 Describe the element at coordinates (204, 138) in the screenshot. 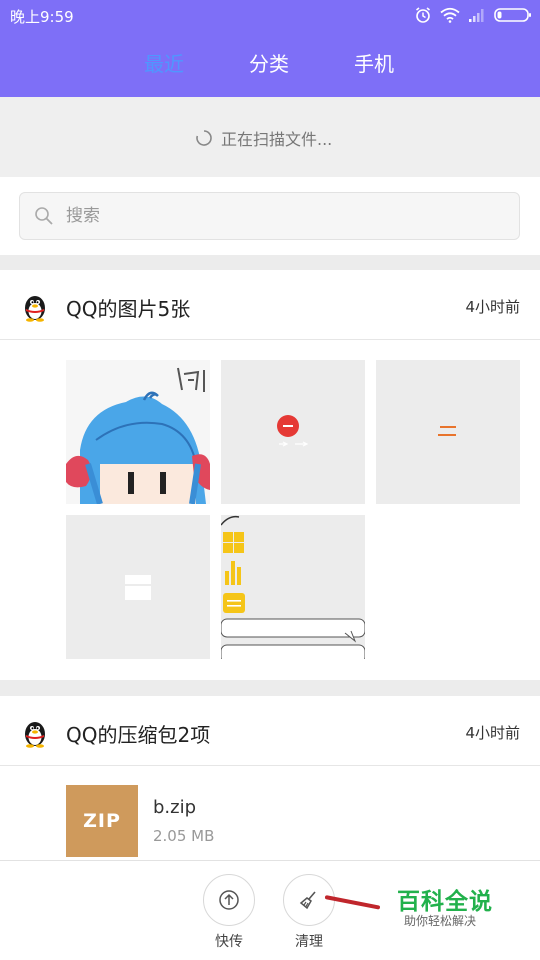

I see `loading-spinner-icon` at that location.